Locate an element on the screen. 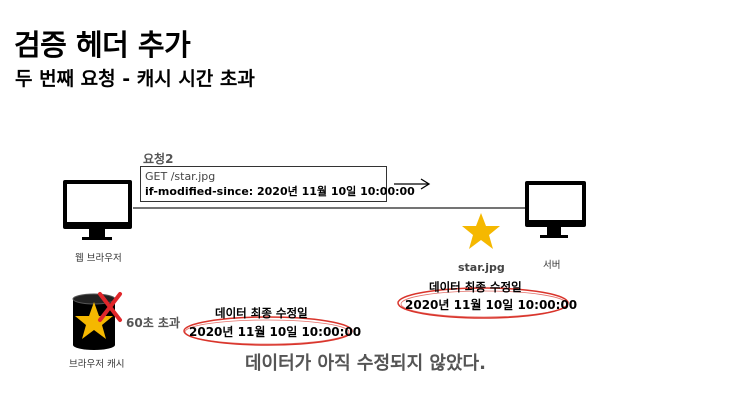  request-label: 요청2 is located at coordinates (158, 159).